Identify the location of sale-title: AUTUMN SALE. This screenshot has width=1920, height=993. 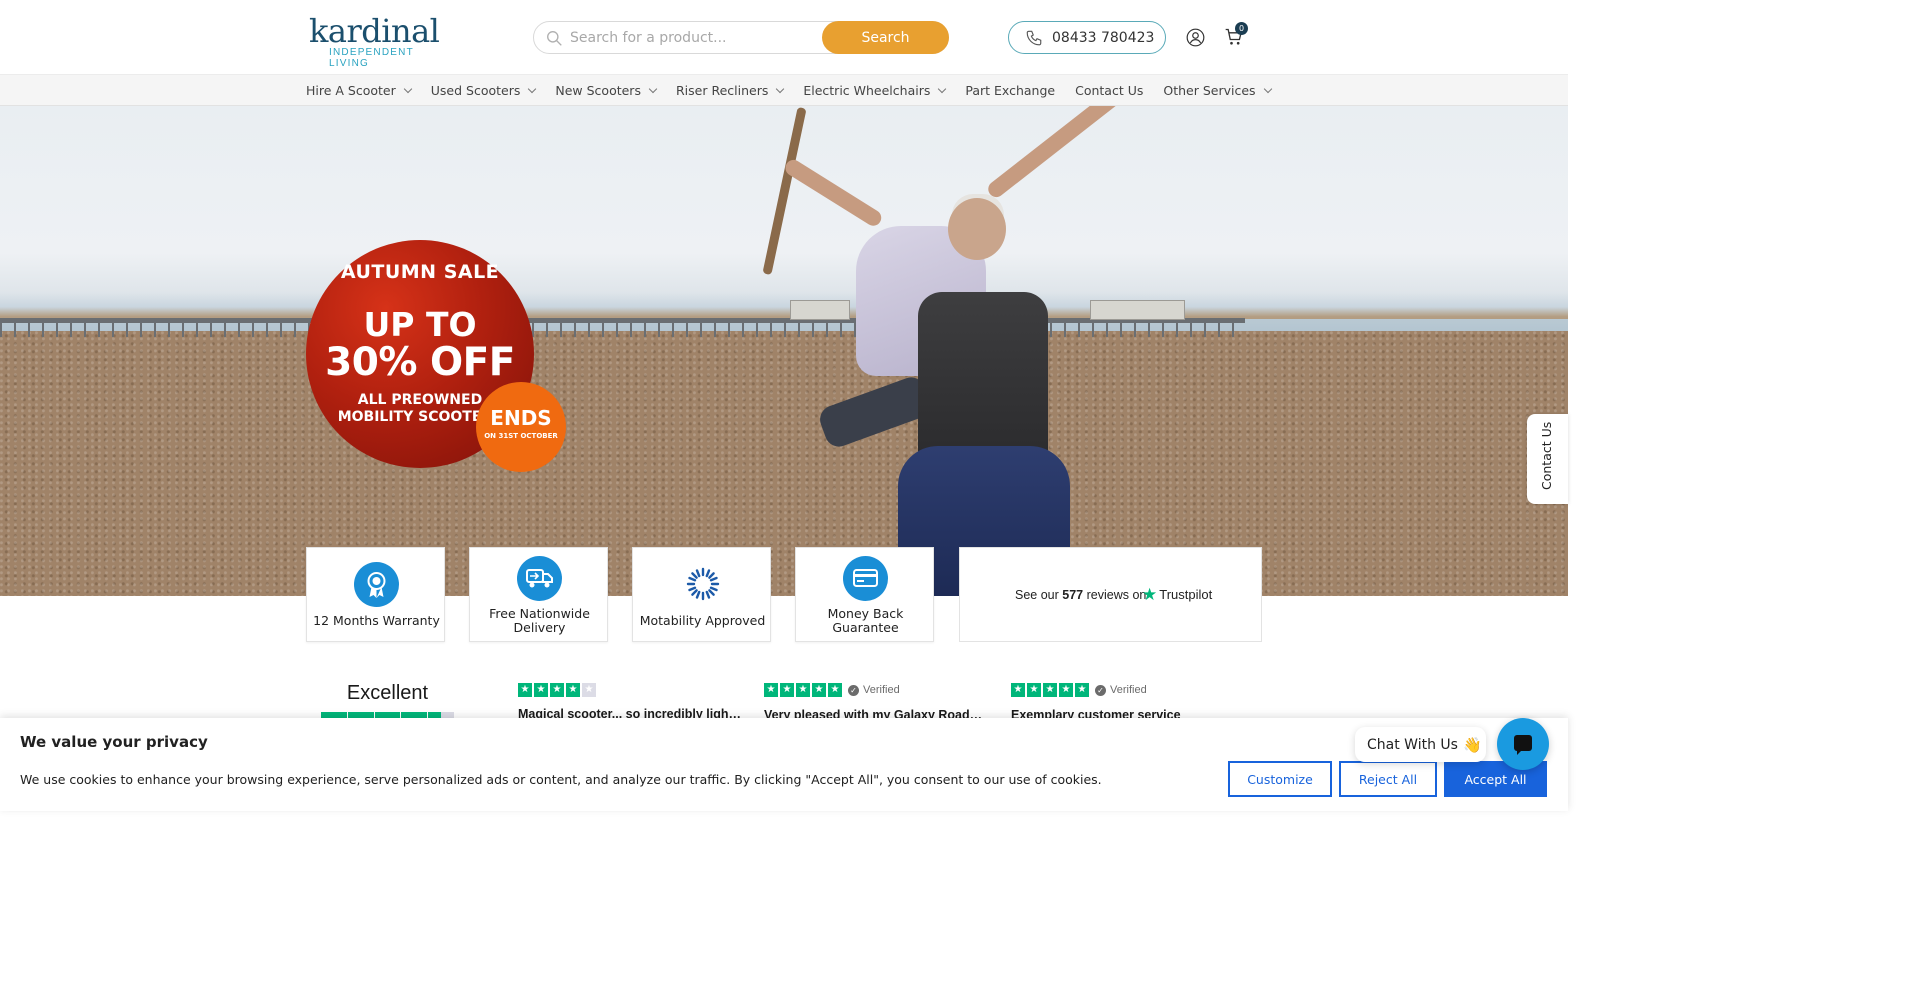
(420, 272).